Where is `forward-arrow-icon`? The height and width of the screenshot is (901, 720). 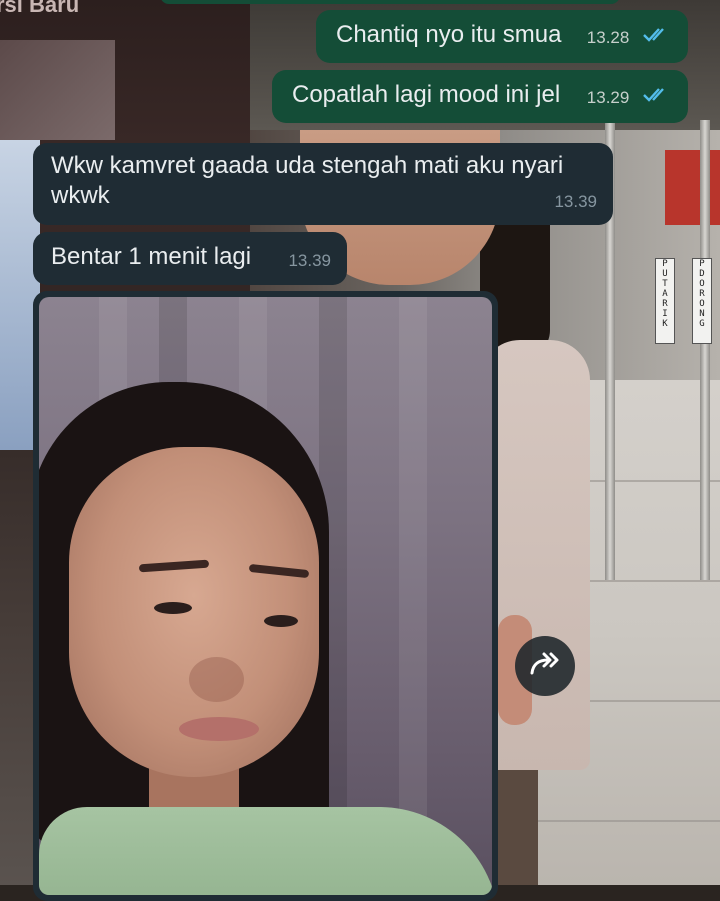 forward-arrow-icon is located at coordinates (545, 666).